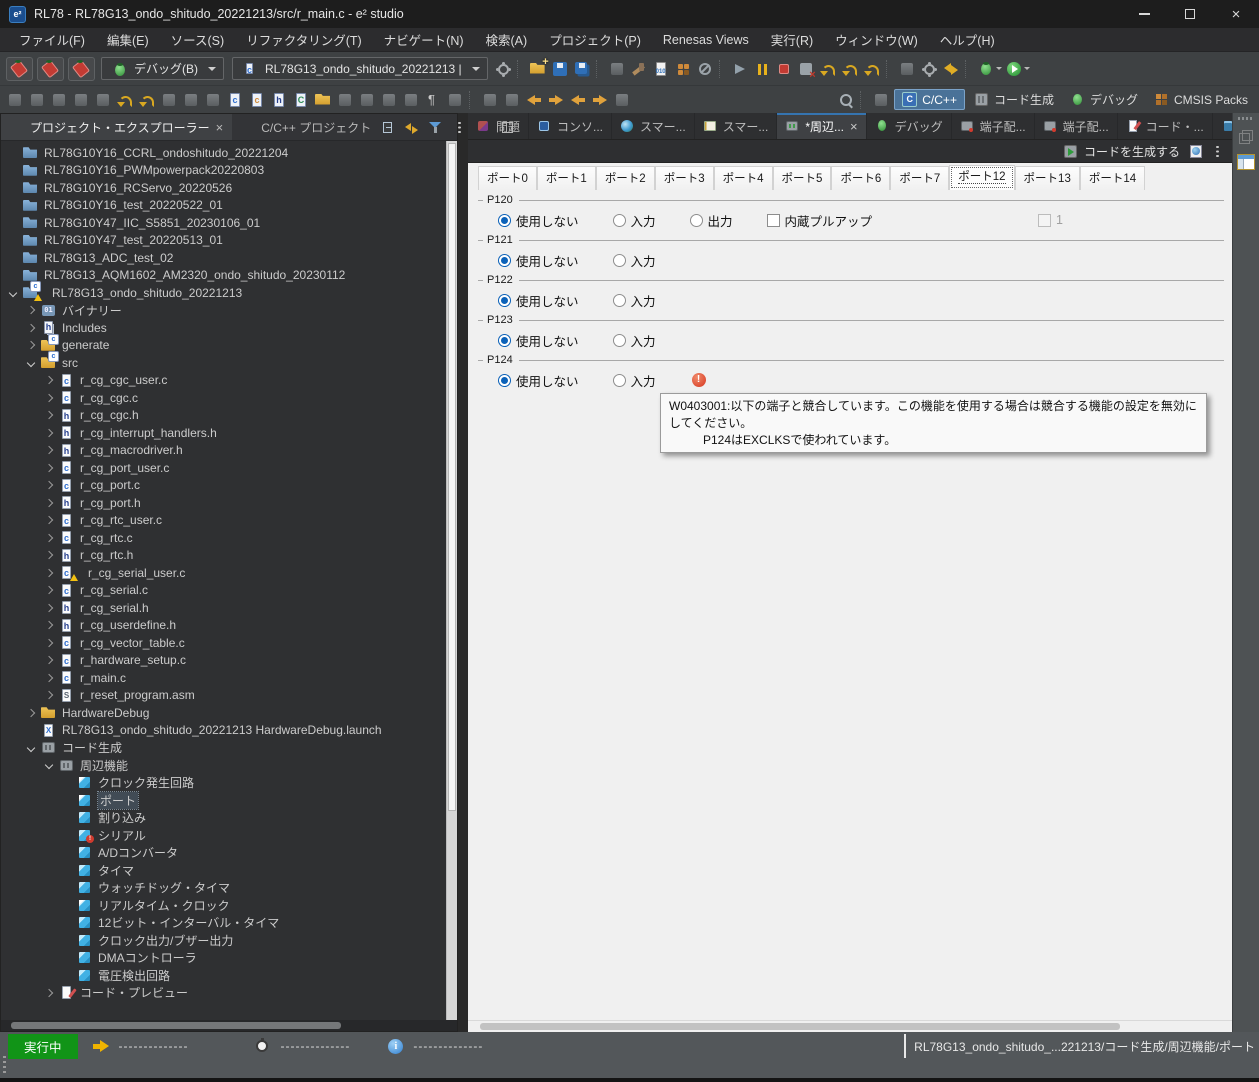 The width and height of the screenshot is (1259, 1082). Describe the element at coordinates (850, 1026) in the screenshot. I see `editor-horizontal-scrollbar` at that location.